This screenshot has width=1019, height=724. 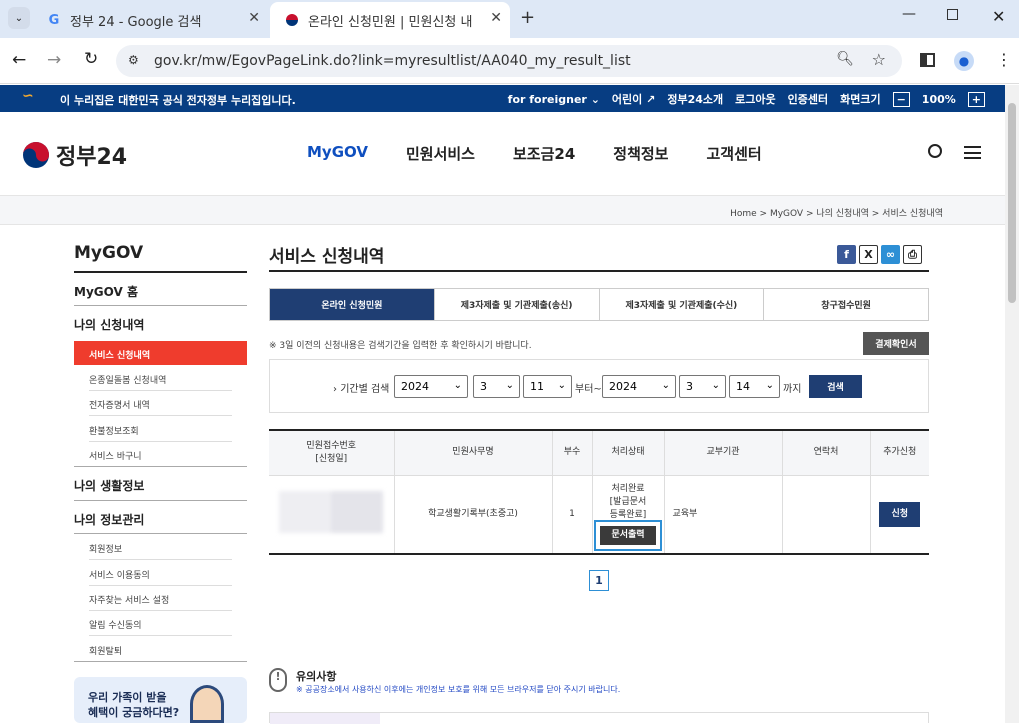 What do you see at coordinates (640, 153) in the screenshot?
I see `nav-policy: 정책정보` at bounding box center [640, 153].